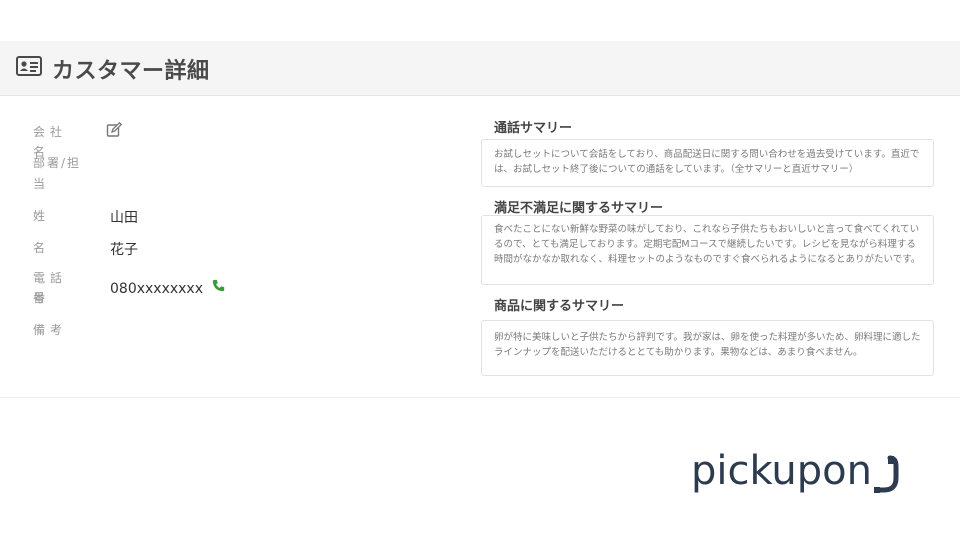 The width and height of the screenshot is (960, 540). I want to click on last-name-label: 姓, so click(42, 216).